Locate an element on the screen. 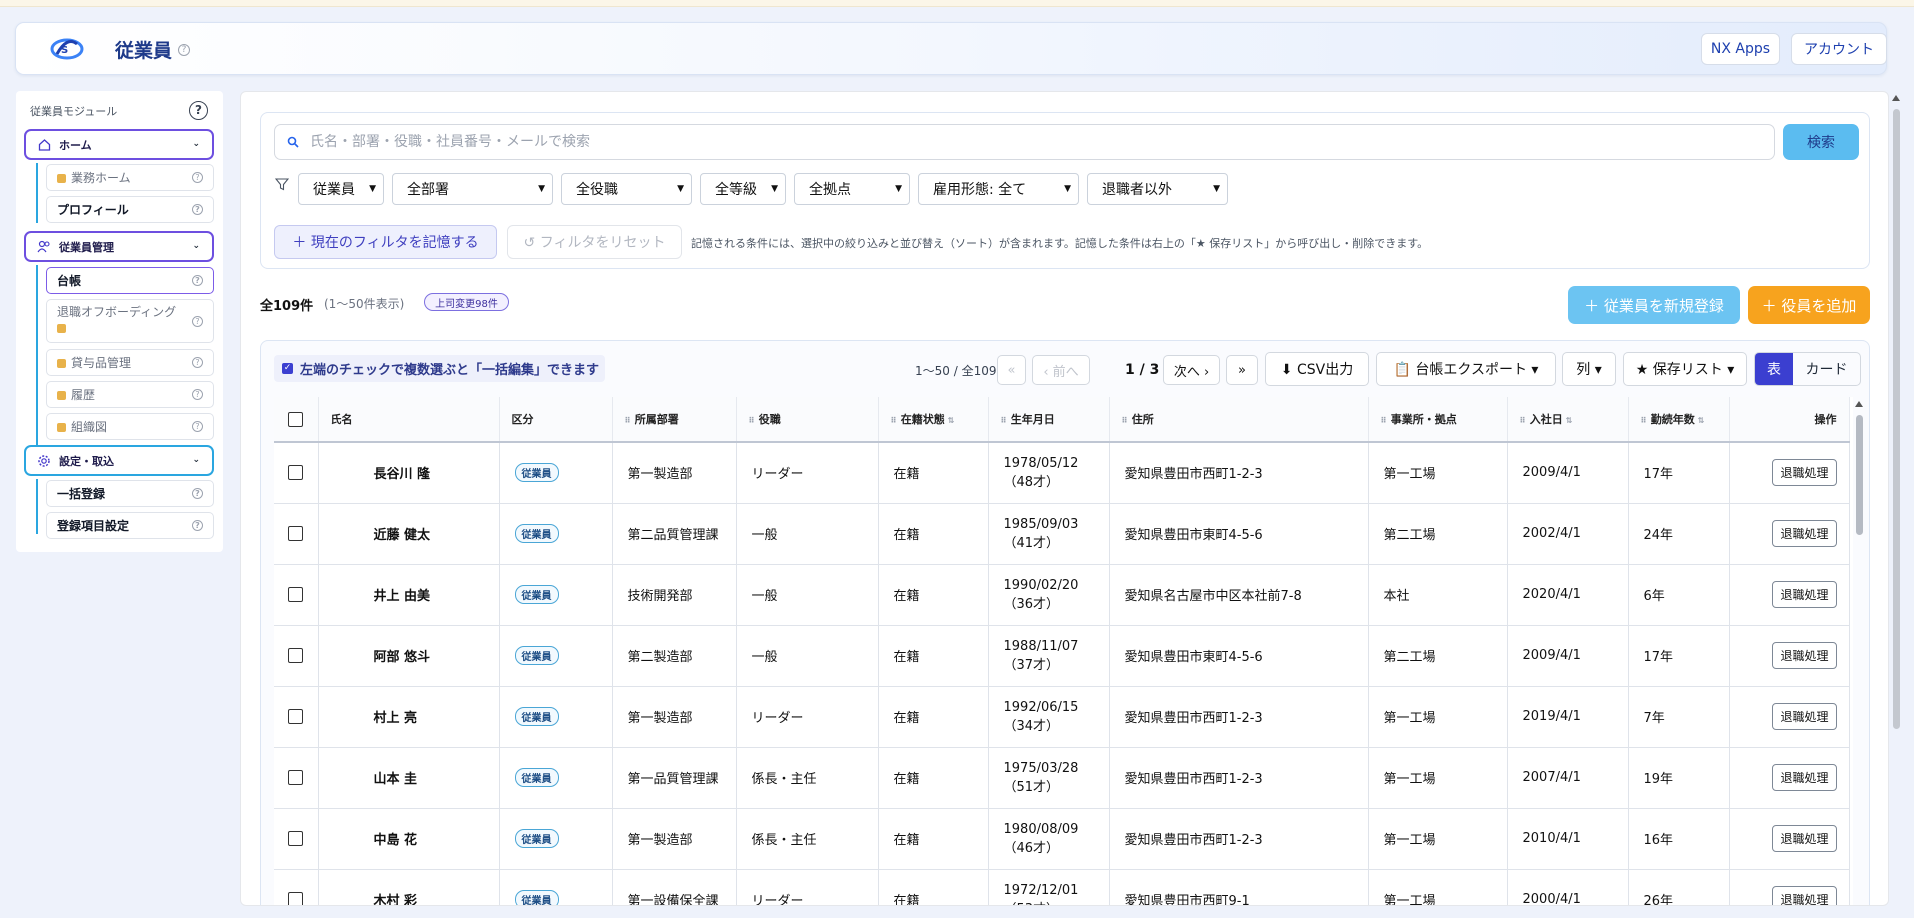 This screenshot has width=1914, height=918. sidebar-item-ledger: 台帳? is located at coordinates (130, 280).